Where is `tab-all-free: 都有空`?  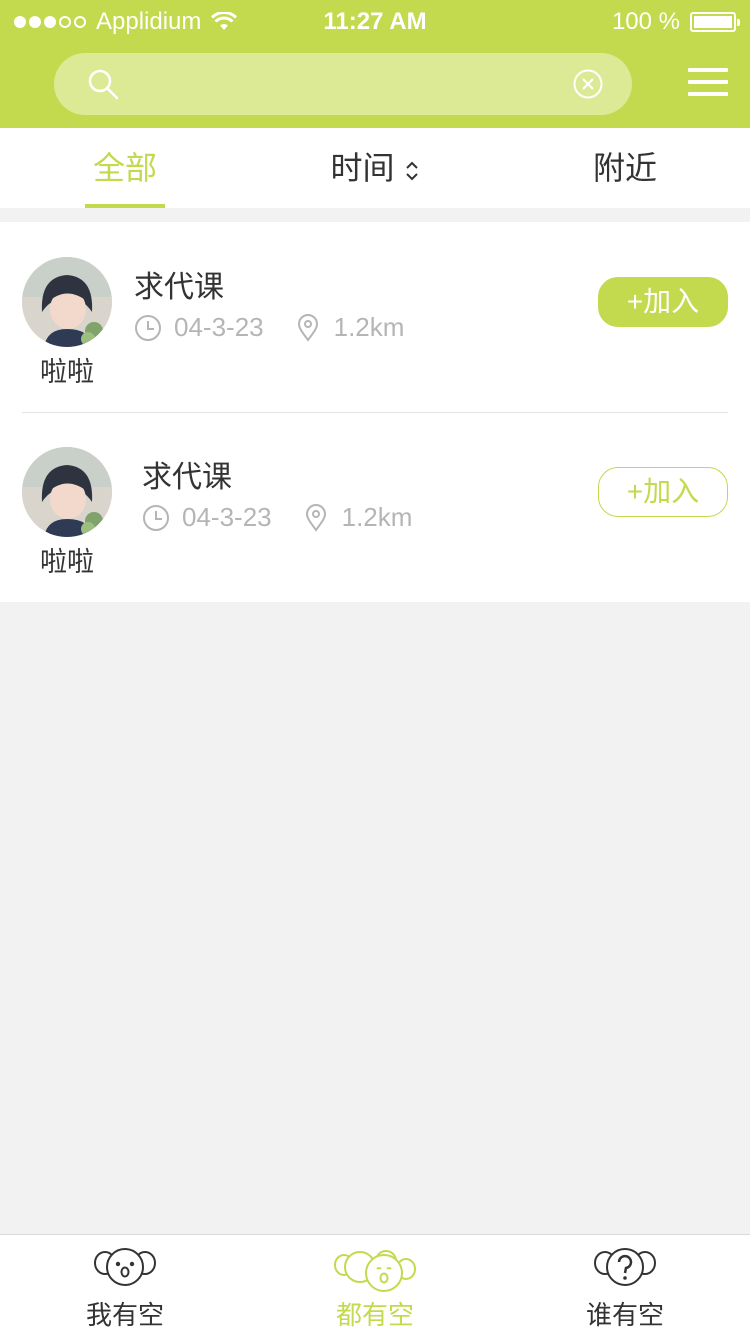 tab-all-free: 都有空 is located at coordinates (375, 1284).